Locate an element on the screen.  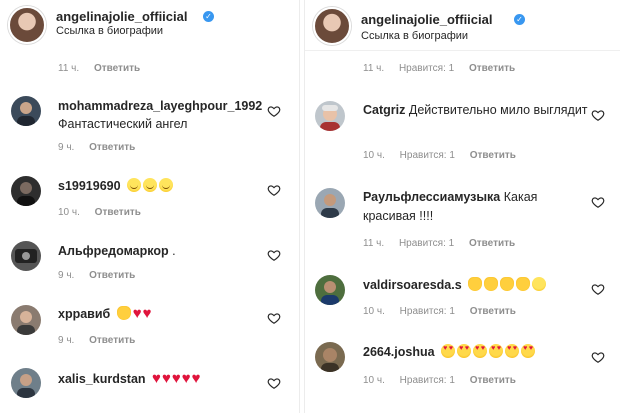
emoji-row: ♥♥♥♥♥ is located at coordinates (177, 378).